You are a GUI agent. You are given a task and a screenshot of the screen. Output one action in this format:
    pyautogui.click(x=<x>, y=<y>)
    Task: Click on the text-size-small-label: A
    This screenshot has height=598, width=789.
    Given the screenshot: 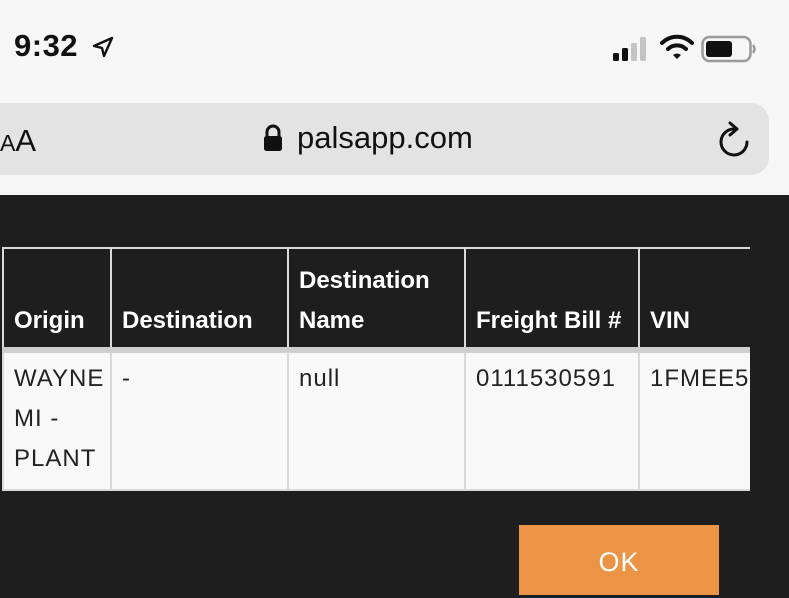 What is the action you would take?
    pyautogui.click(x=8, y=143)
    